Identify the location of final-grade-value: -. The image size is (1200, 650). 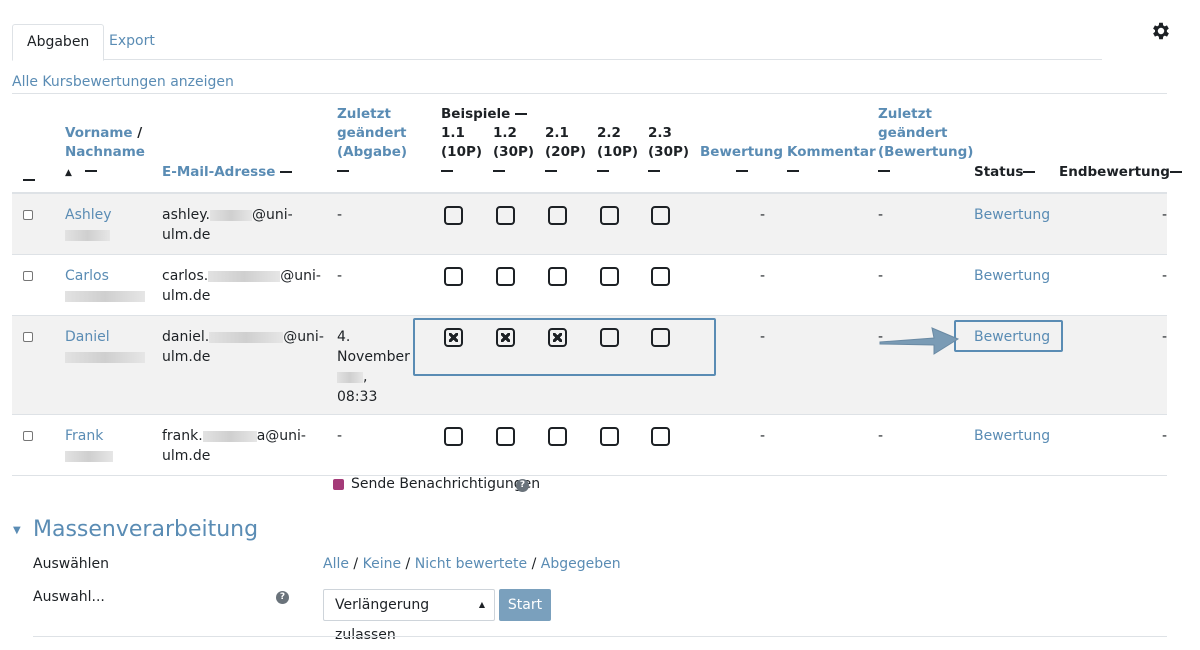
(1165, 215).